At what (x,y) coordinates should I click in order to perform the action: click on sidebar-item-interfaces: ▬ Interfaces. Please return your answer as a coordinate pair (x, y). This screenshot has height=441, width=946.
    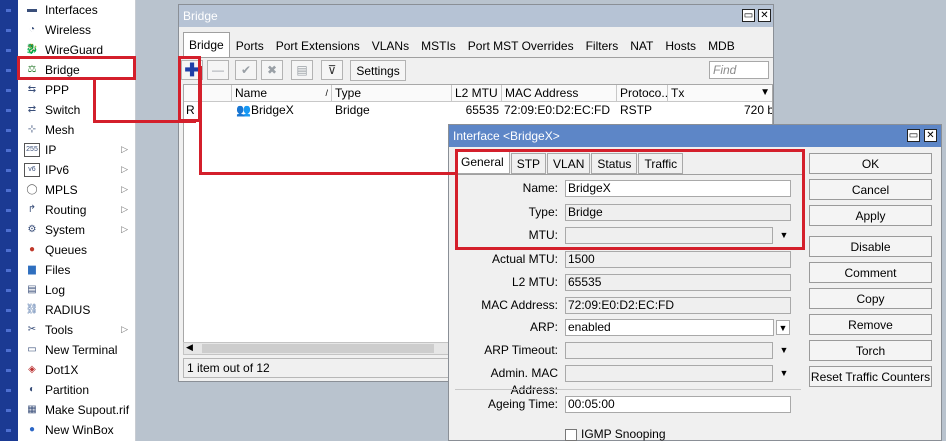
    Looking at the image, I should click on (77, 10).